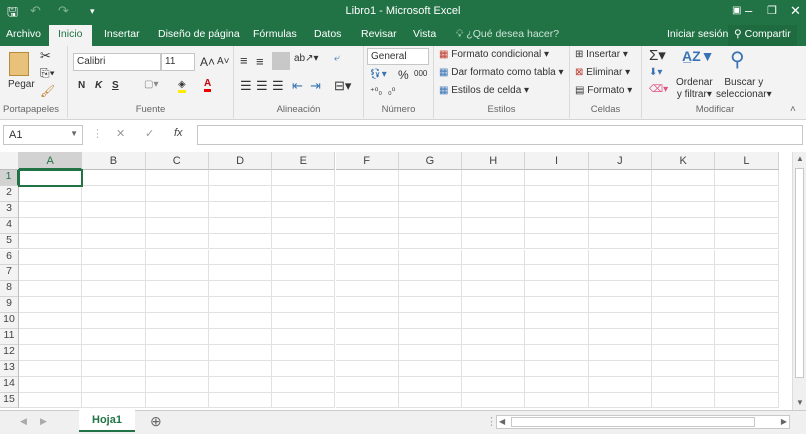 The image size is (806, 434). Describe the element at coordinates (494, 368) in the screenshot. I see `cell-H13` at that location.